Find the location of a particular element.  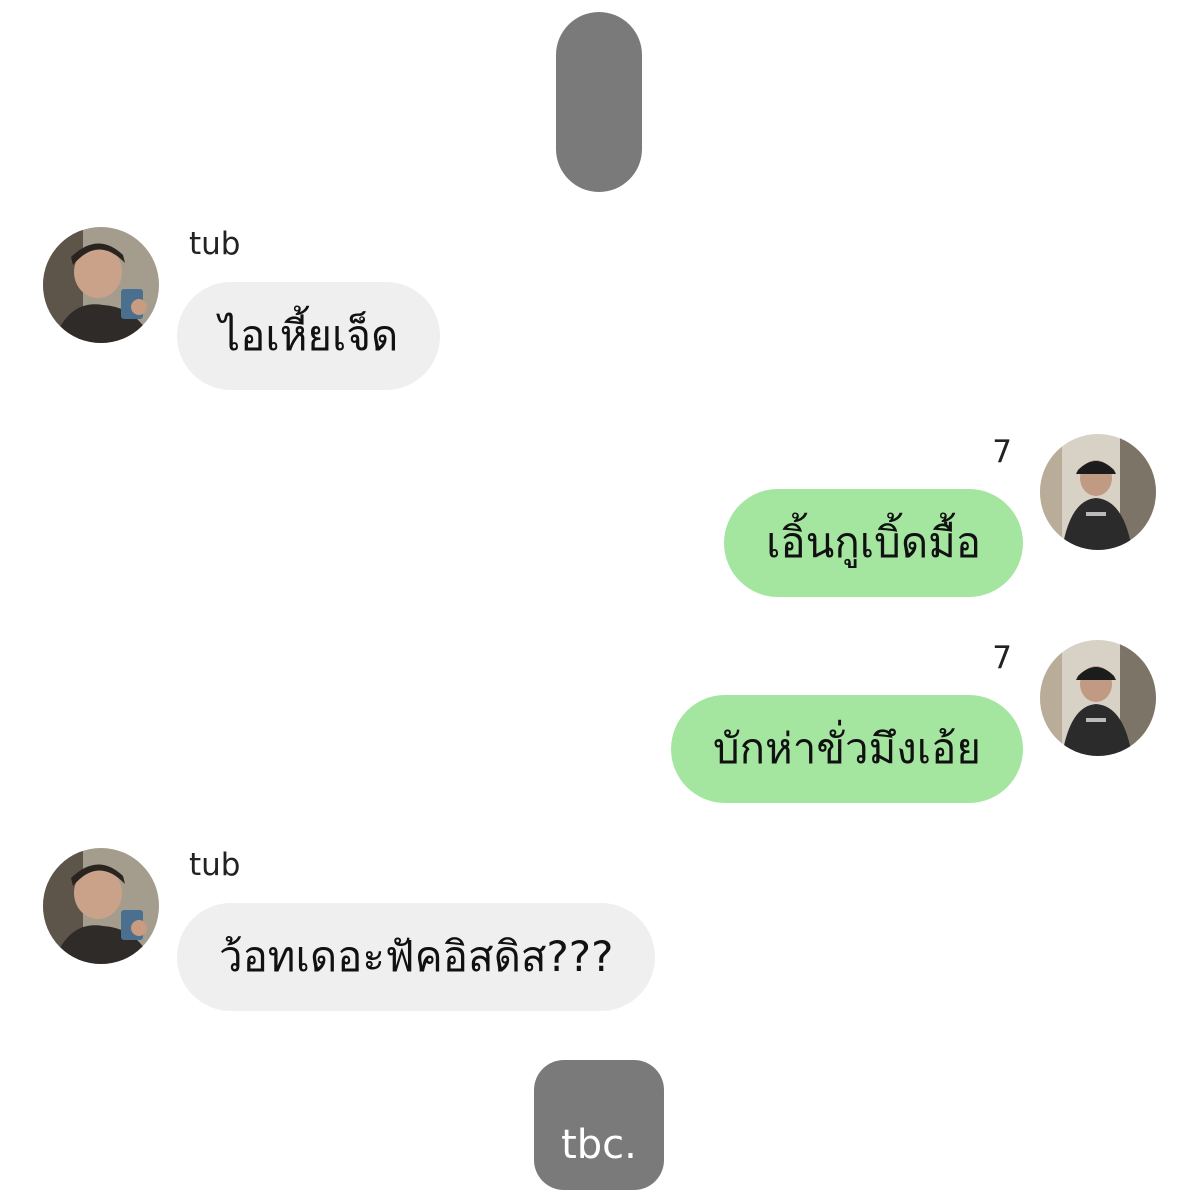

message-bubble-received: ไอเหี้ยเจ็ด is located at coordinates (309, 336).